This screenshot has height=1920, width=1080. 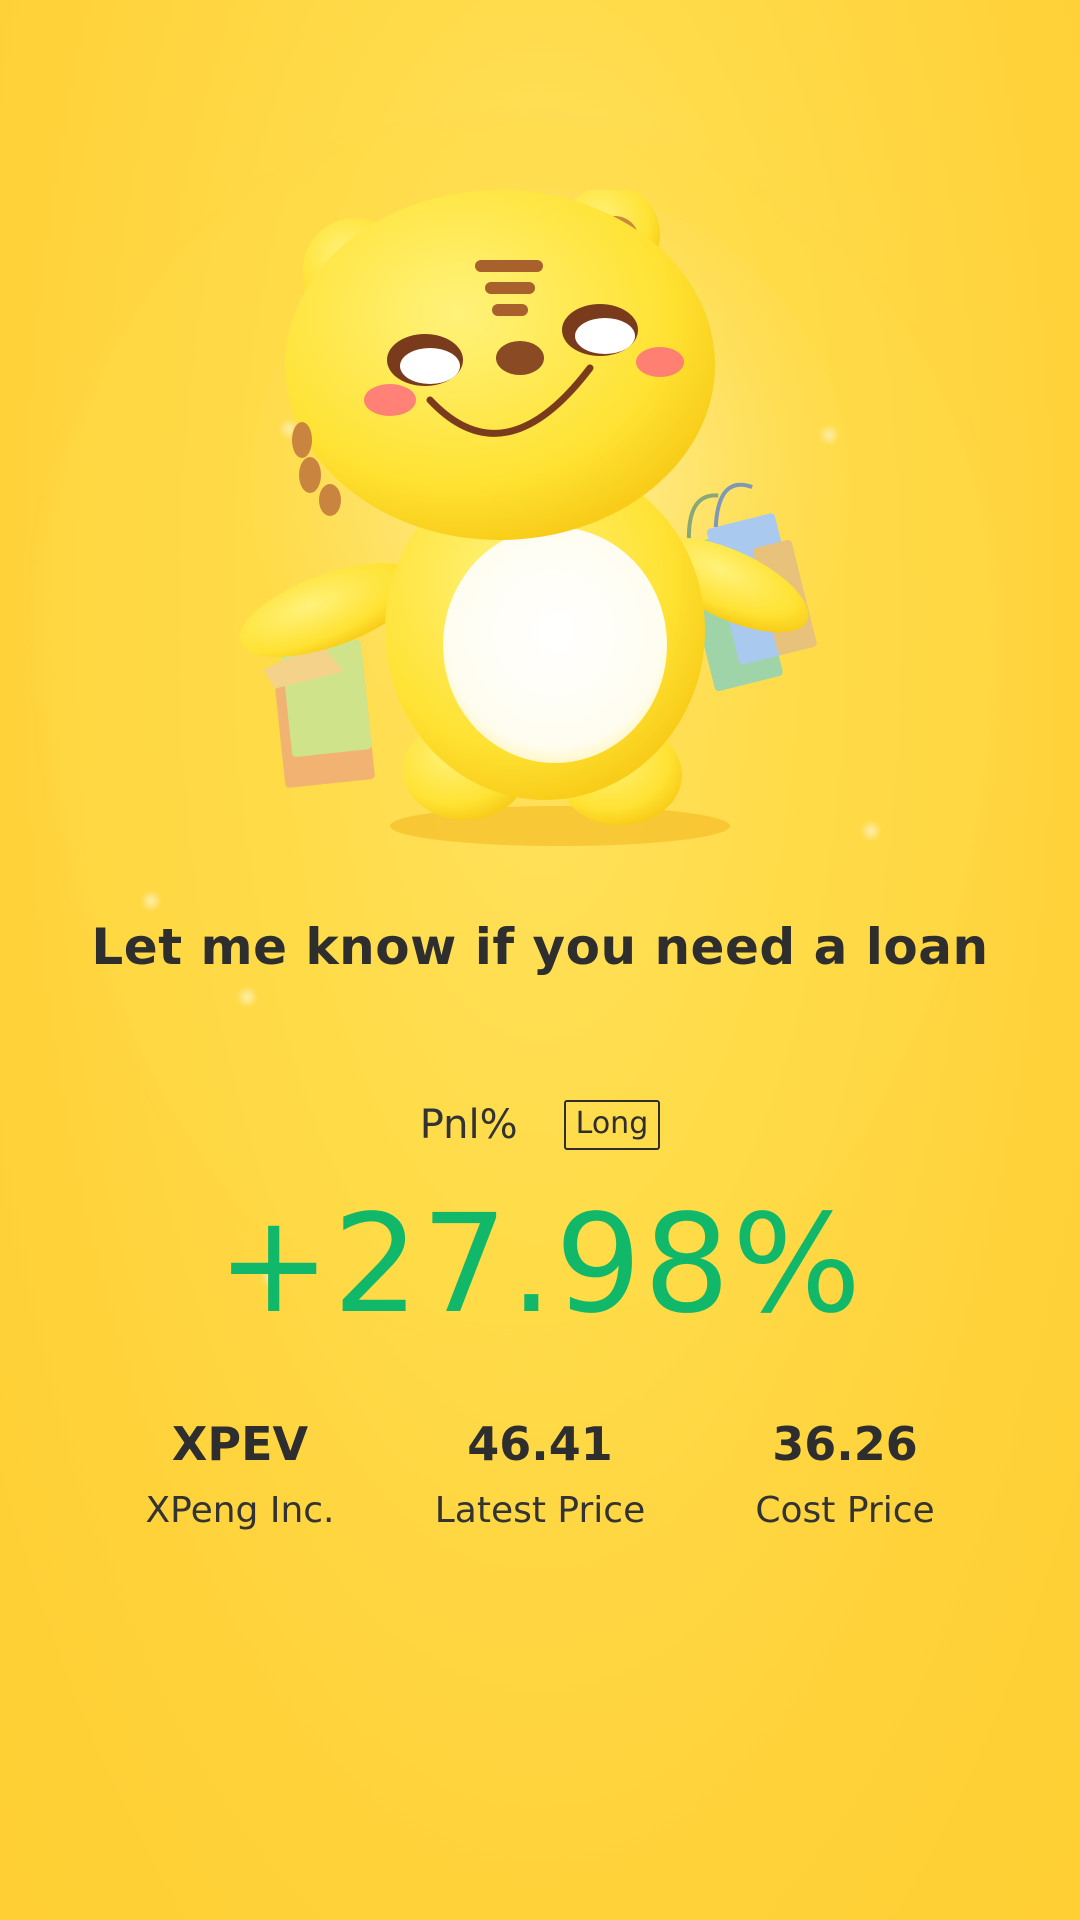 What do you see at coordinates (845, 1444) in the screenshot?
I see `cost-price-value: 36.26` at bounding box center [845, 1444].